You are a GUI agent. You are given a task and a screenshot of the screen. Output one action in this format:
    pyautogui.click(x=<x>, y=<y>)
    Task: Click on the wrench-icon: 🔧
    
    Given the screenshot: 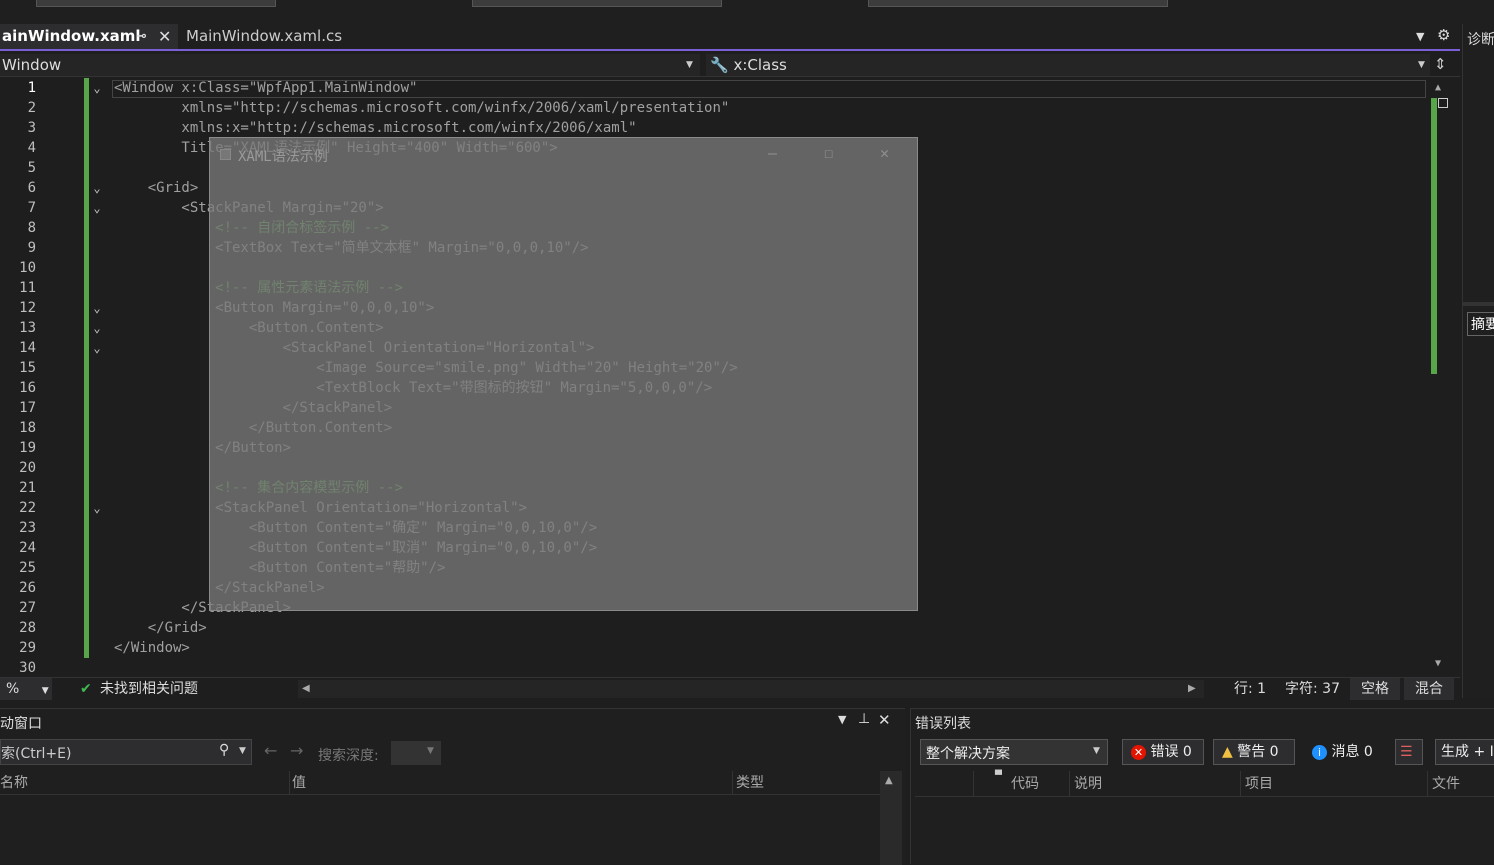 What is the action you would take?
    pyautogui.click(x=719, y=65)
    